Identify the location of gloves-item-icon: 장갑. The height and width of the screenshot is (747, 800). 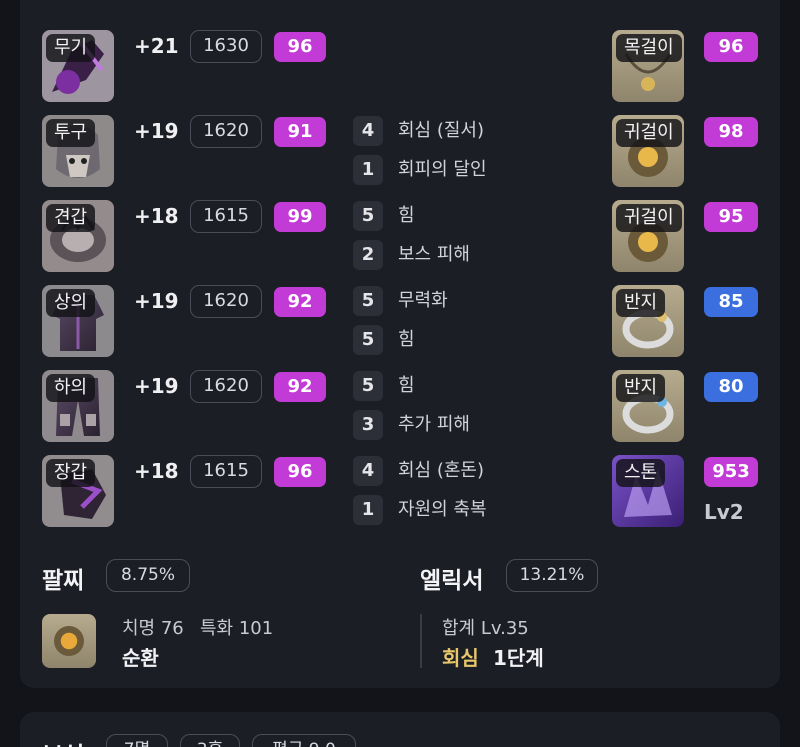
(78, 491).